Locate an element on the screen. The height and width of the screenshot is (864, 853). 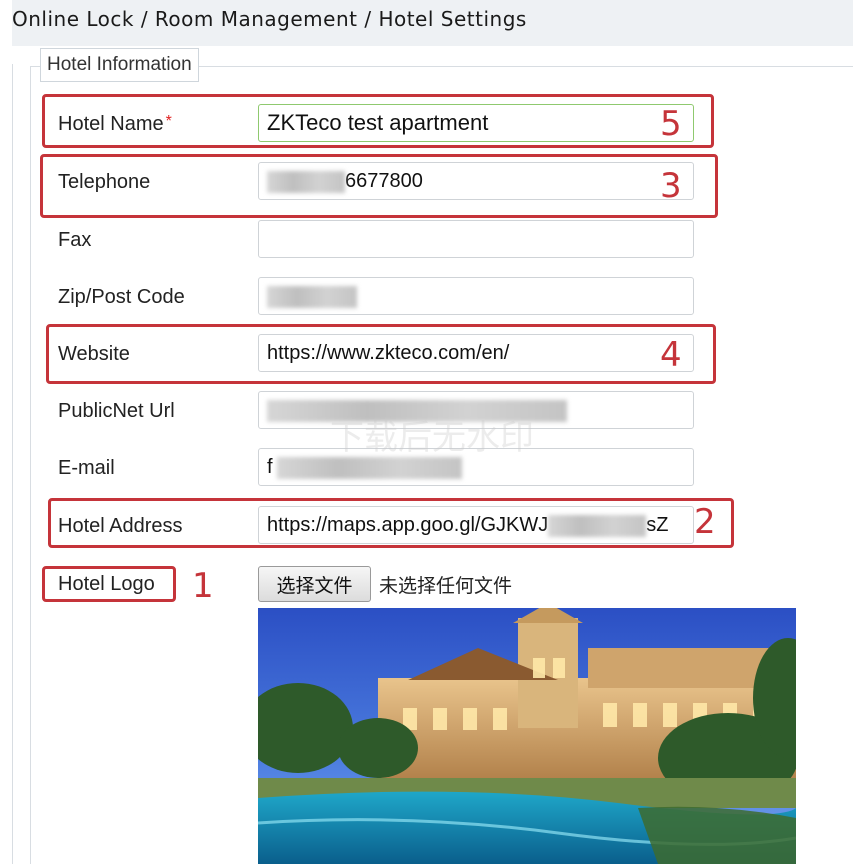
highlight-website is located at coordinates (381, 354).